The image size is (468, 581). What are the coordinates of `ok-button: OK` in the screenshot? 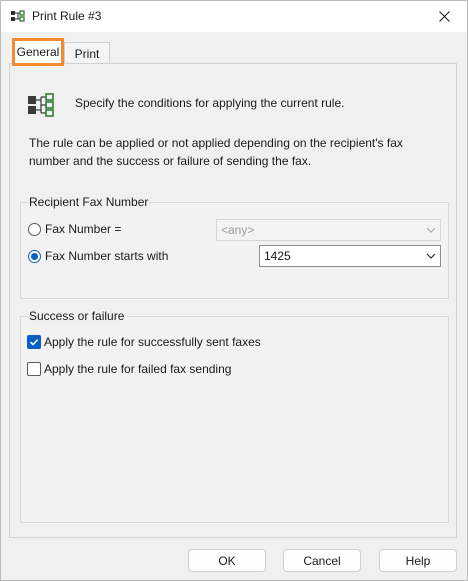 It's located at (227, 560).